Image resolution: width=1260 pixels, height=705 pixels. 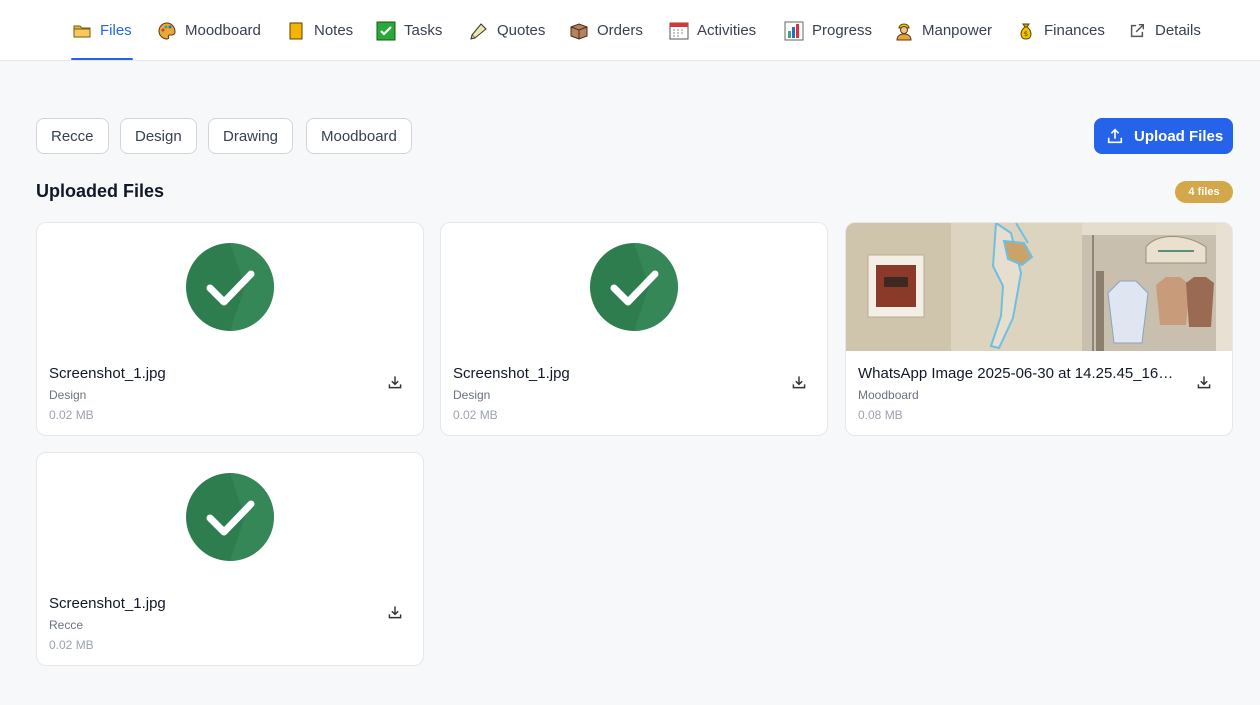 I want to click on tab-label: Notes, so click(x=334, y=30).